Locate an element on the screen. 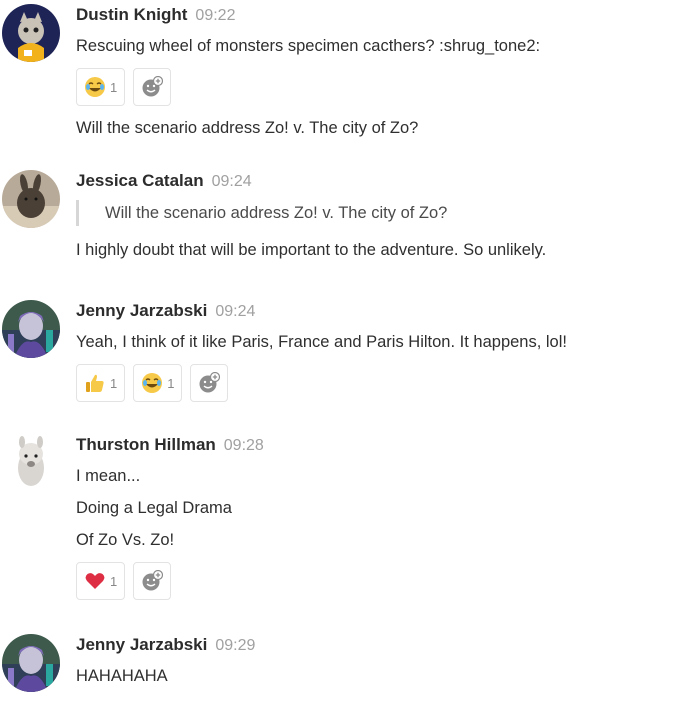 The height and width of the screenshot is (708, 674). message-text: HAHAHAHA is located at coordinates (122, 676).